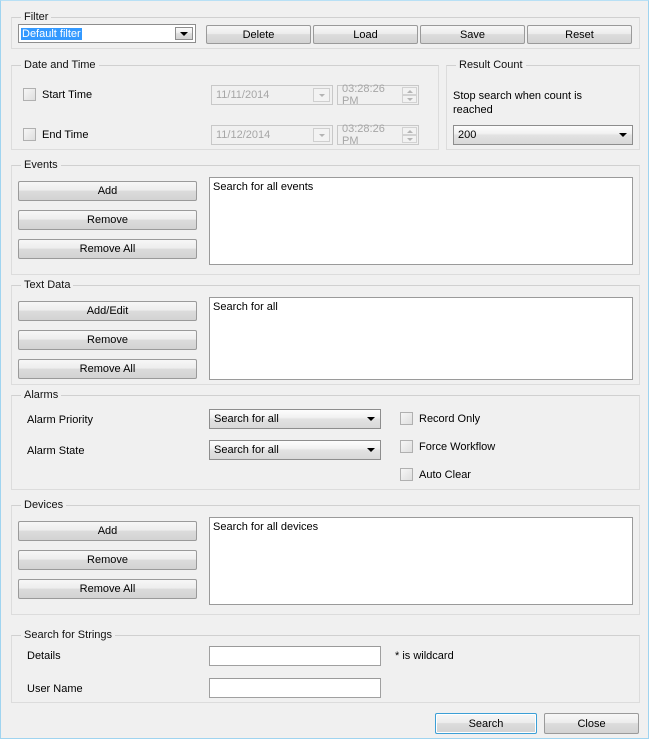 The image size is (649, 739). I want to click on list-item: Search for all, so click(421, 307).